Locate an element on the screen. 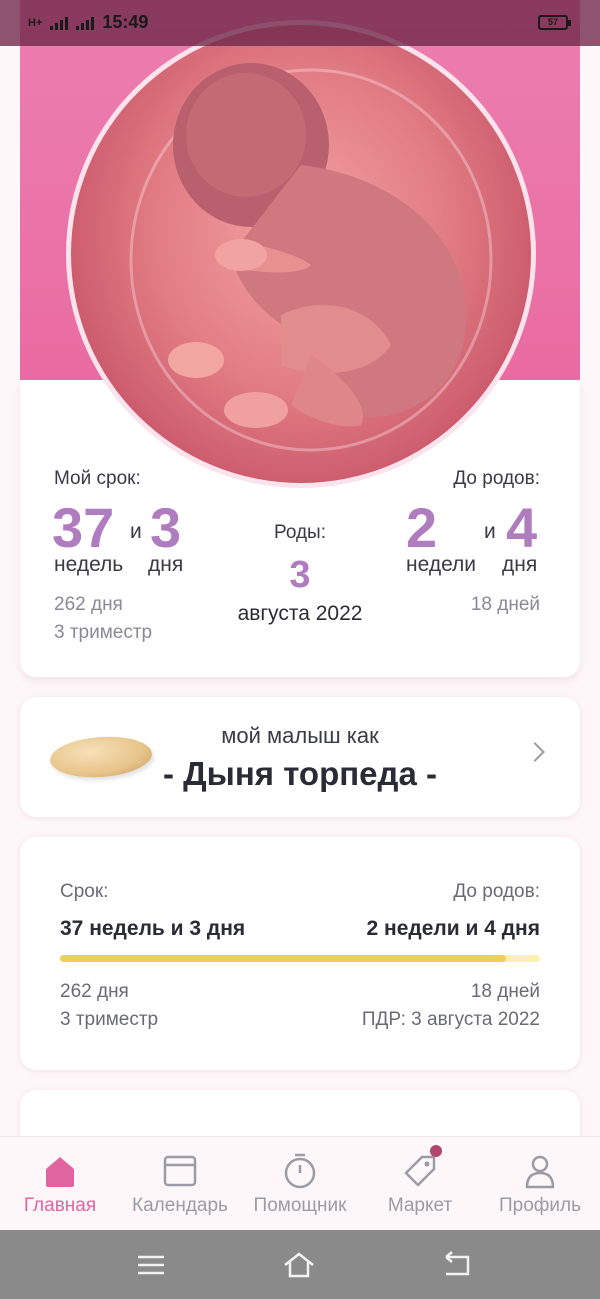 The image size is (600, 1299). status-bar: H+ 15:49 57 is located at coordinates (300, 23).